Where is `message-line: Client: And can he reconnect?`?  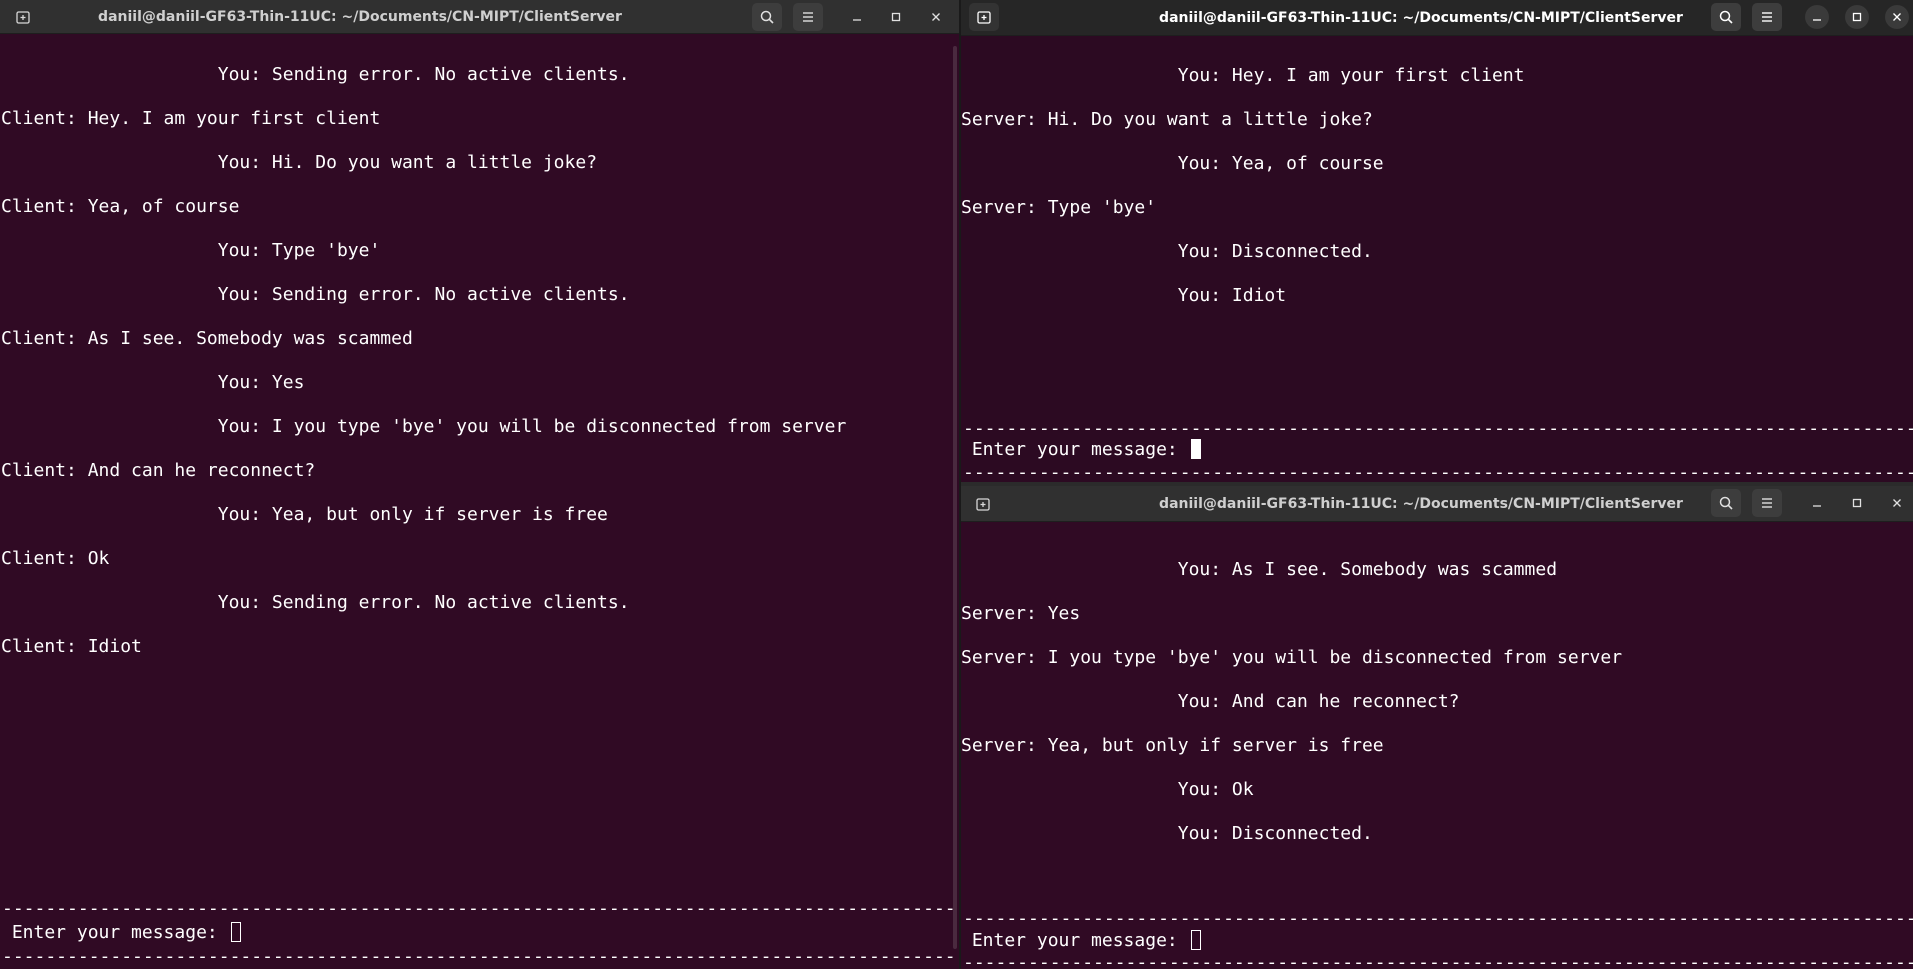
message-line: Client: And can he reconnect? is located at coordinates (158, 470).